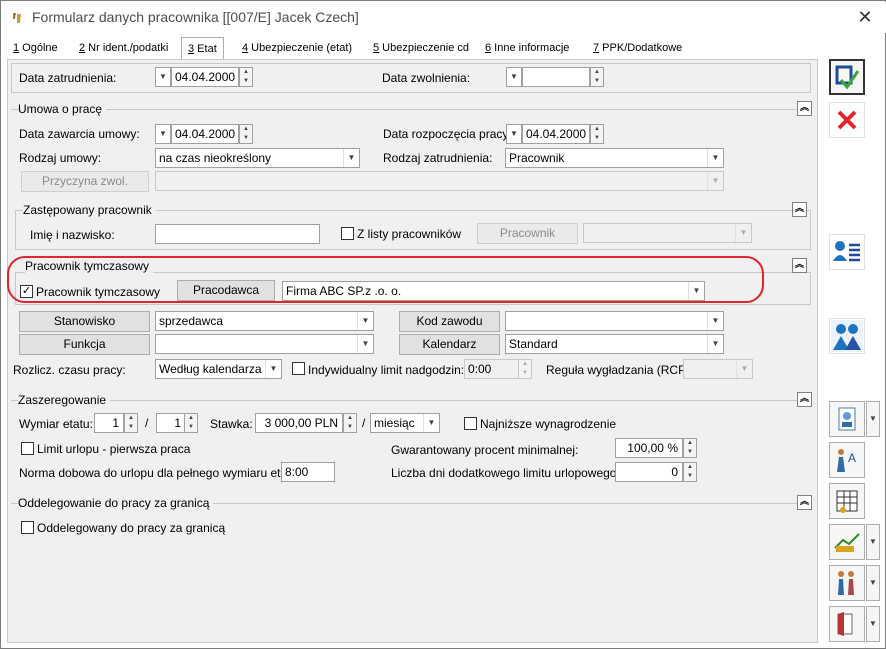 Image resolution: width=886 pixels, height=649 pixels. Describe the element at coordinates (799, 209) in the screenshot. I see `replaced-collapse-icon: ︽` at that location.